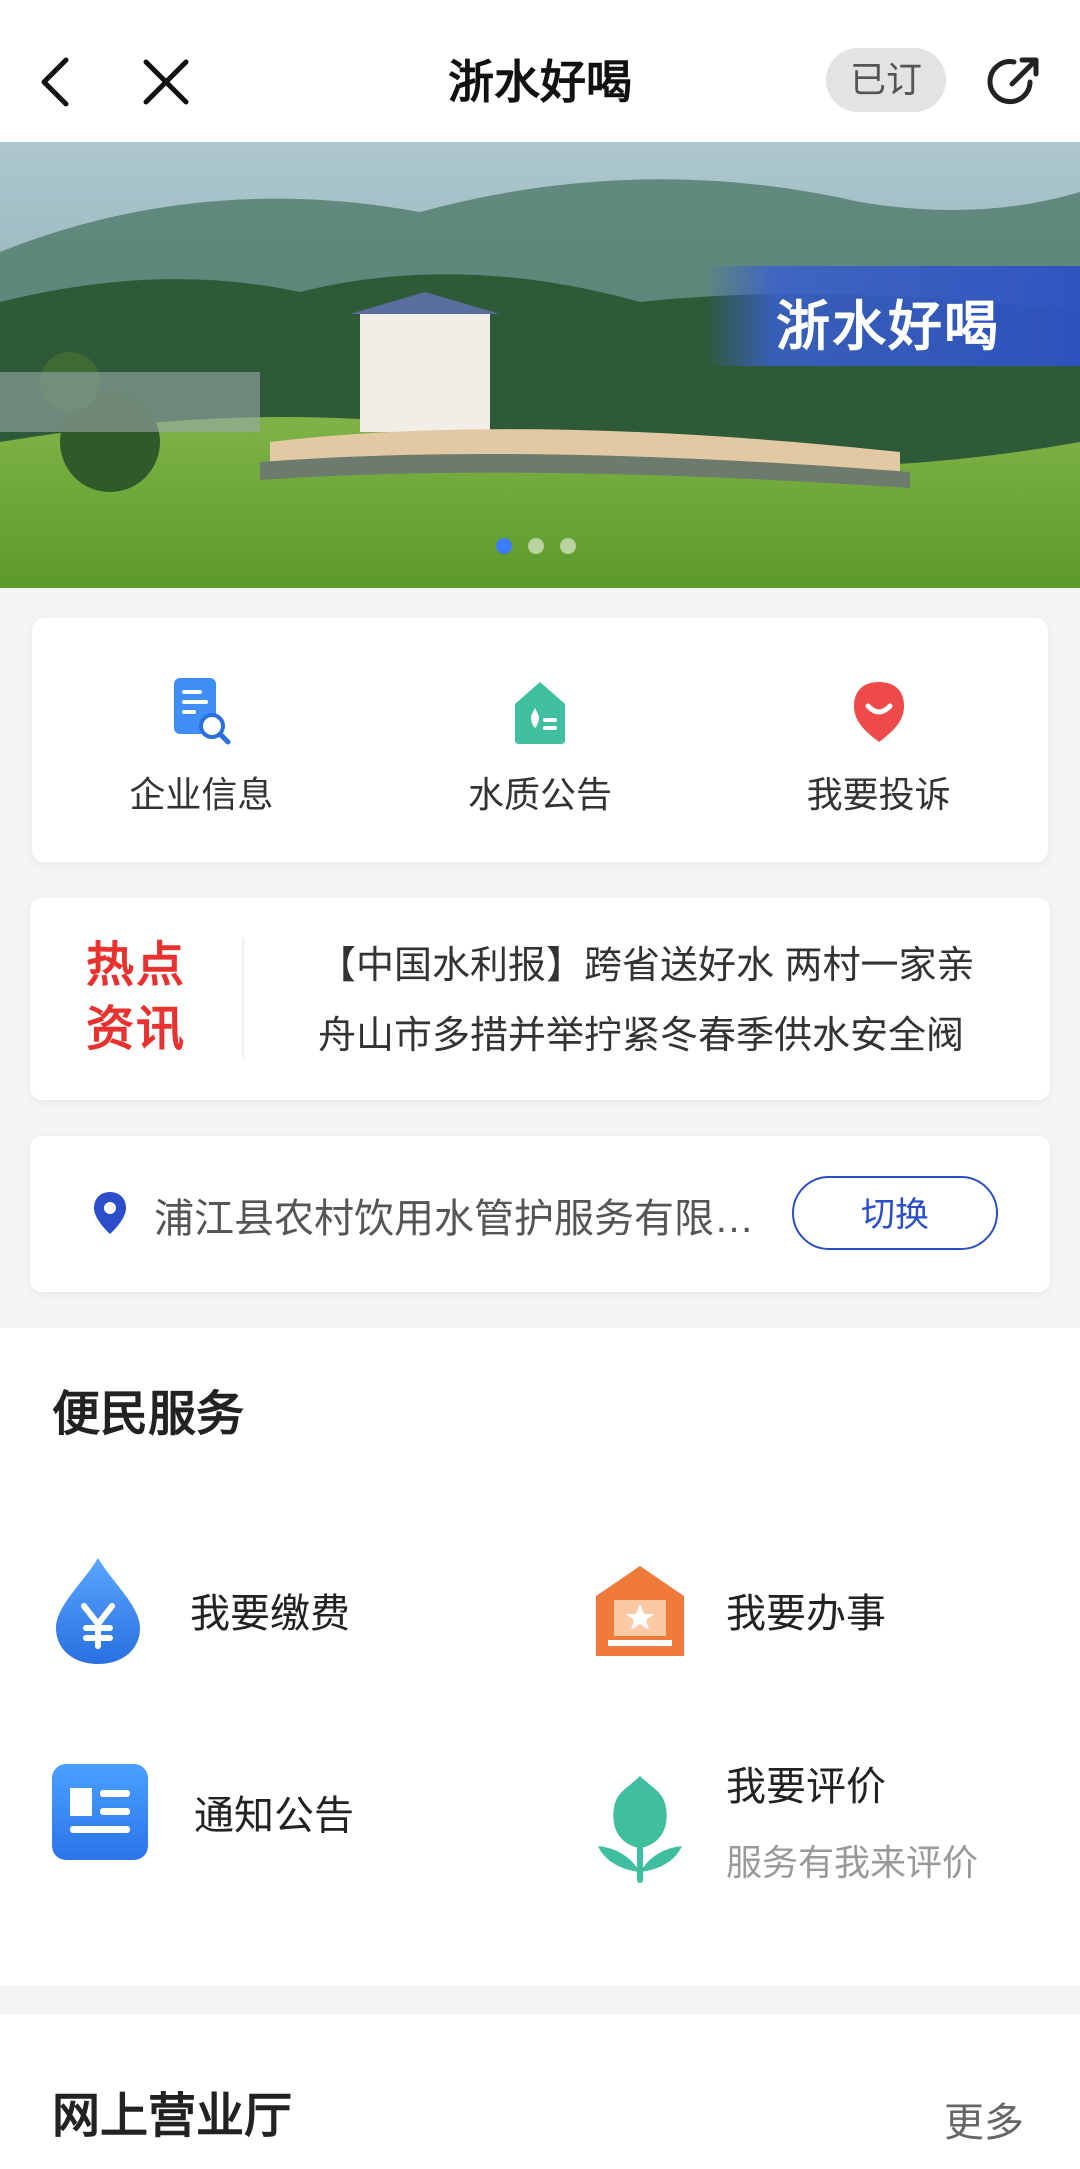 This screenshot has width=1080, height=2169. What do you see at coordinates (886, 80) in the screenshot?
I see `subscribed-button: 已订` at bounding box center [886, 80].